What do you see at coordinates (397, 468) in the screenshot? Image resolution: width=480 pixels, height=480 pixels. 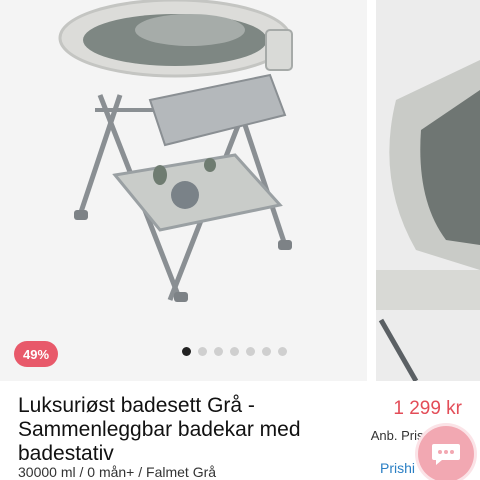 I see `price-history-link: Prishi` at bounding box center [397, 468].